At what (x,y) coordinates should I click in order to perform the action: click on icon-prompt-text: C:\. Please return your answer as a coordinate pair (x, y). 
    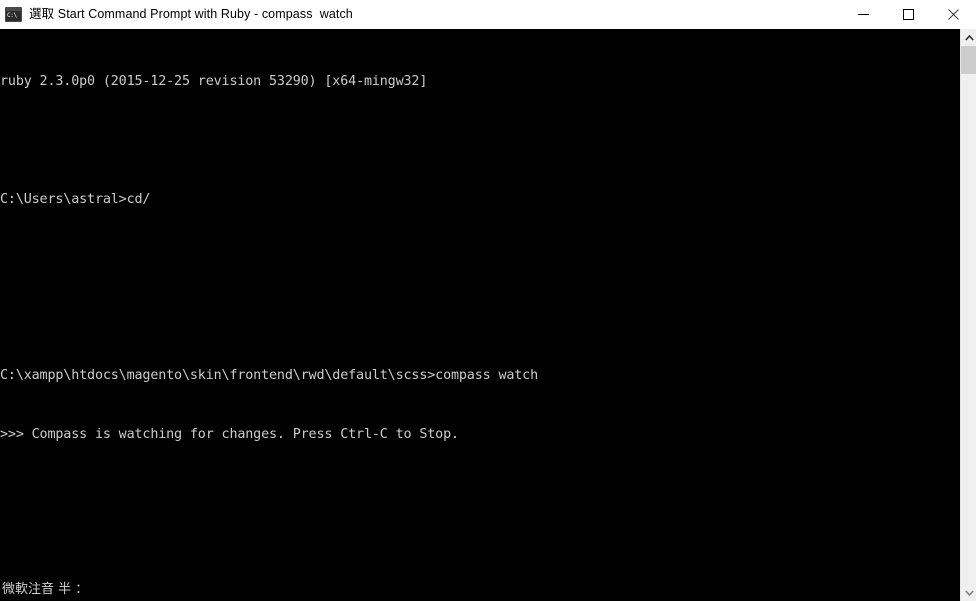
    Looking at the image, I should click on (13, 16).